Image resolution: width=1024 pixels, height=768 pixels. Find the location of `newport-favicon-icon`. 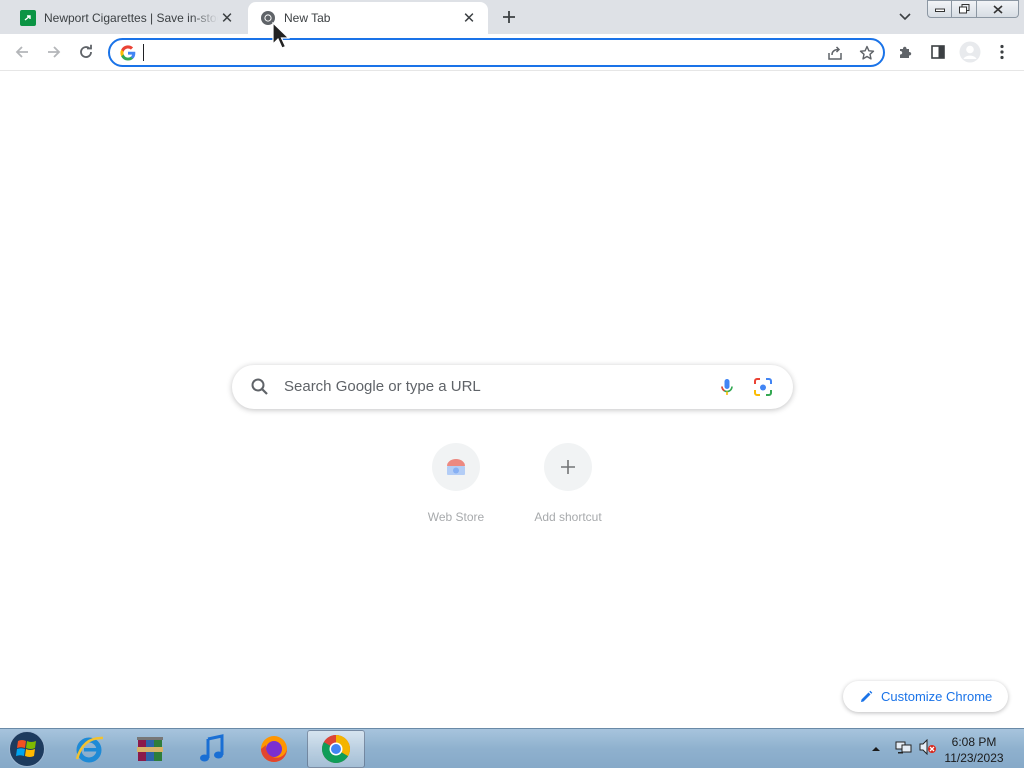

newport-favicon-icon is located at coordinates (28, 18).